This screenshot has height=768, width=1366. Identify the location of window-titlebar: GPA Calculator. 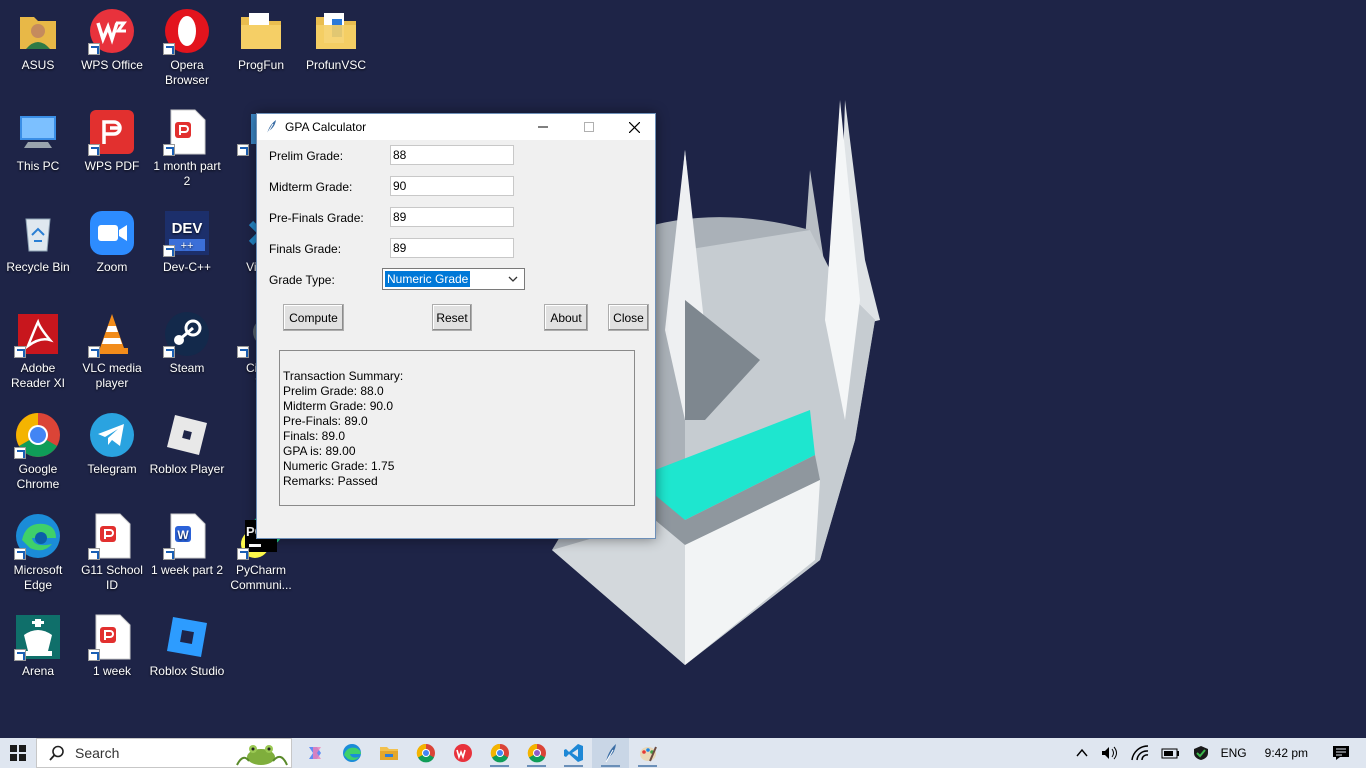
(456, 127).